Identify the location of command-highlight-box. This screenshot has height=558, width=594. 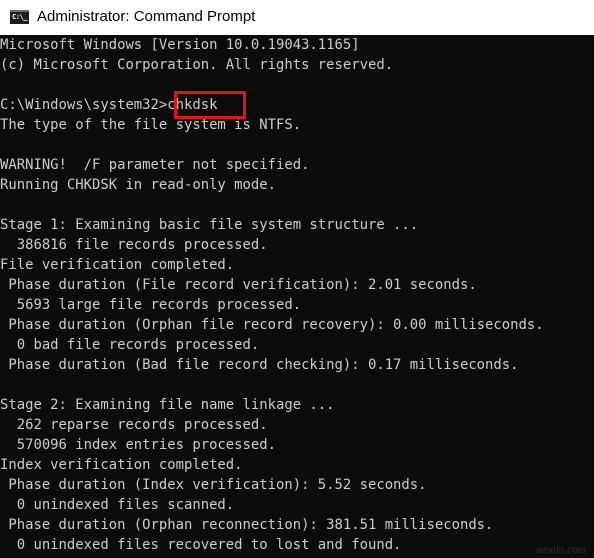
(210, 105).